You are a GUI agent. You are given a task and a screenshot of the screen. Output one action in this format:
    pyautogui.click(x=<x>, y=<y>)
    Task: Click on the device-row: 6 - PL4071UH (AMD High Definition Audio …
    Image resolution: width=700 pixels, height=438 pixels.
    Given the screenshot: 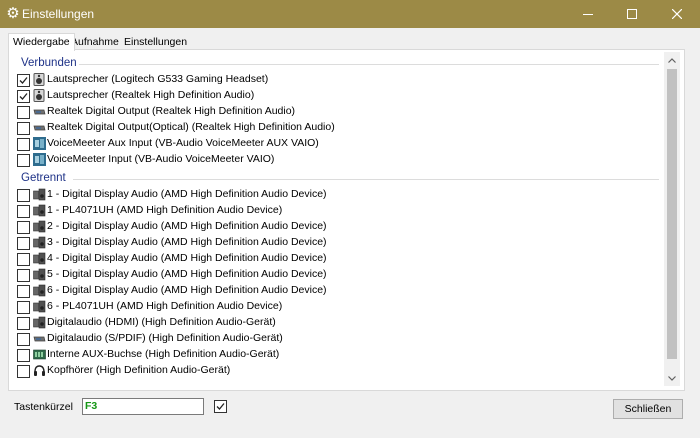 What is the action you would take?
    pyautogui.click(x=337, y=307)
    